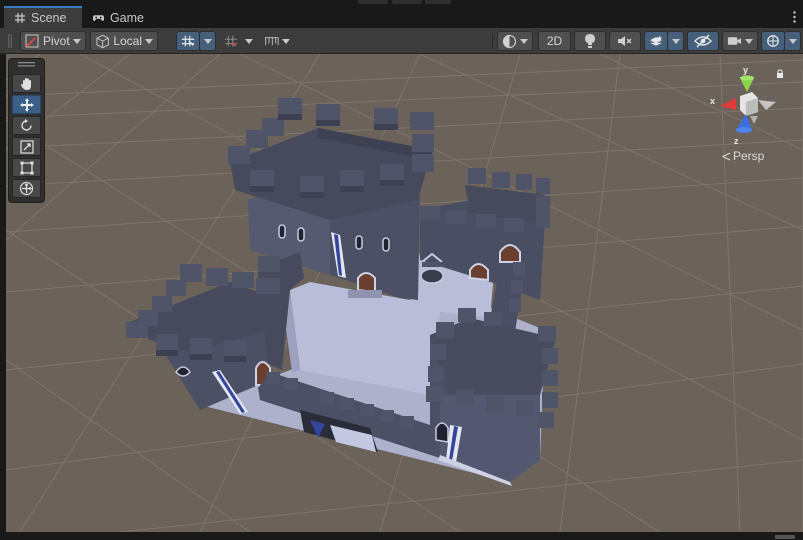  What do you see at coordinates (49, 18) in the screenshot?
I see `tab-scene-label: Scene` at bounding box center [49, 18].